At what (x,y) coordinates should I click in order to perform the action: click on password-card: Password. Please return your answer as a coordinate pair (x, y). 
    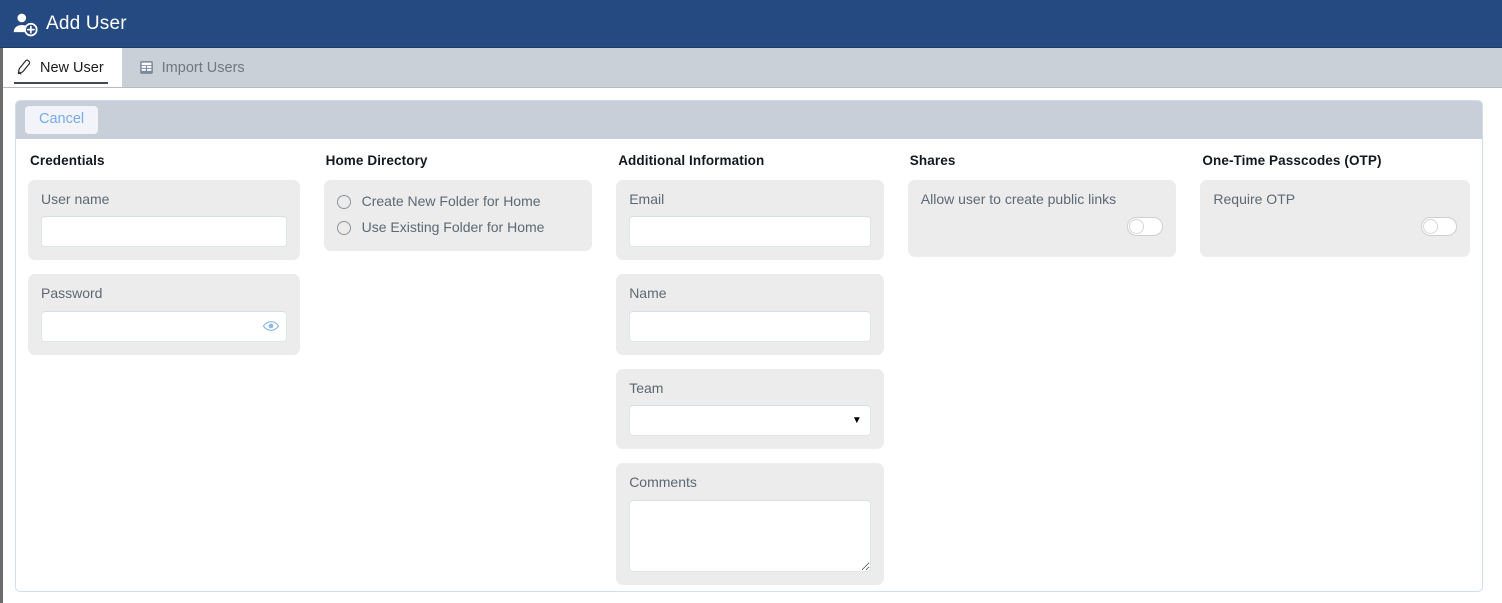
    Looking at the image, I should click on (164, 314).